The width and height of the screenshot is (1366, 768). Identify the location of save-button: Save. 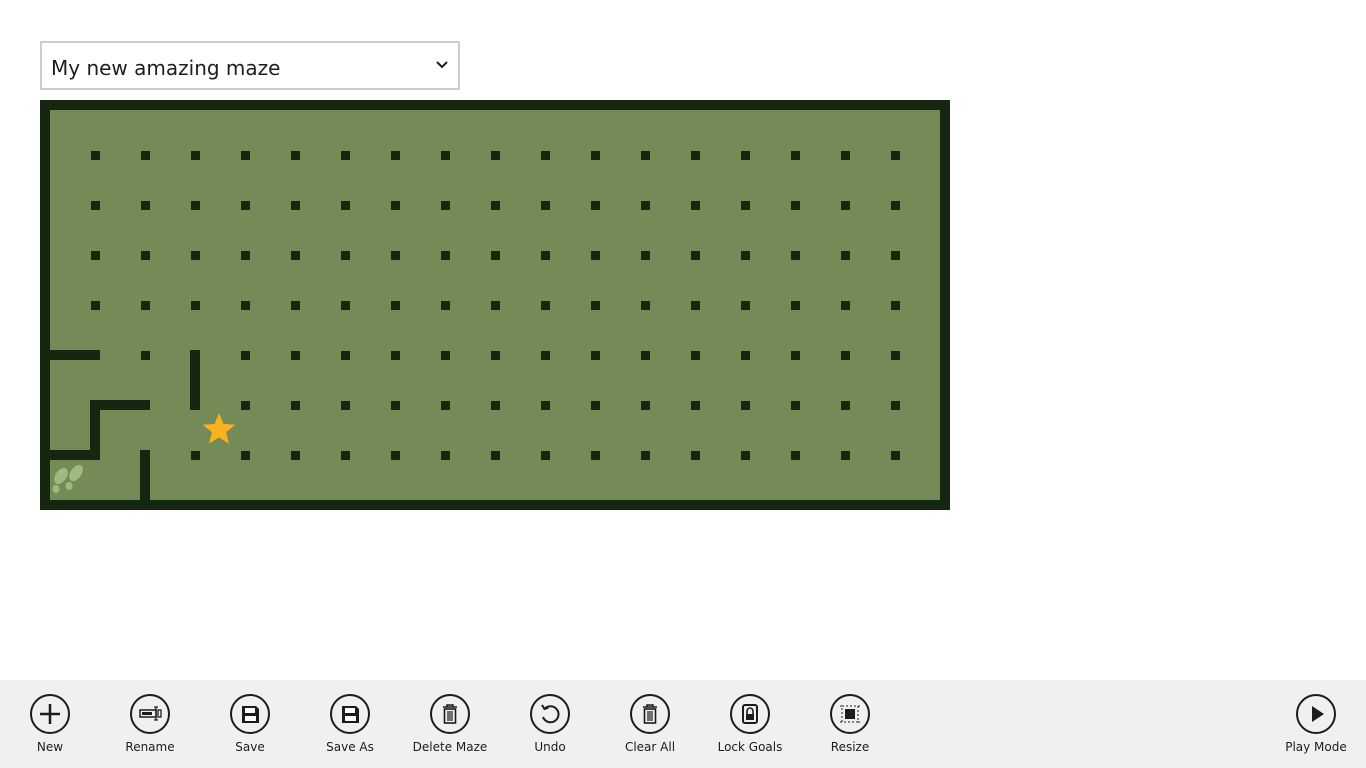
(250, 729).